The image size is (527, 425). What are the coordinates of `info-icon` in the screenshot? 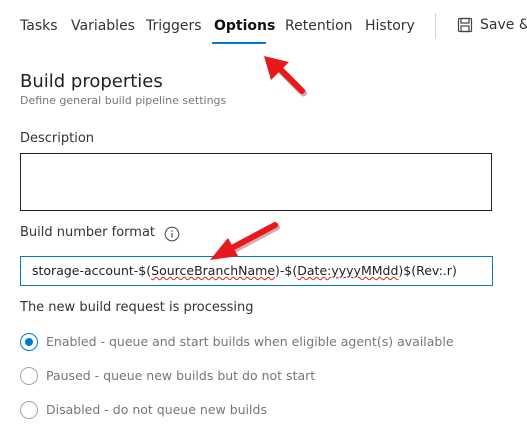 It's located at (172, 234).